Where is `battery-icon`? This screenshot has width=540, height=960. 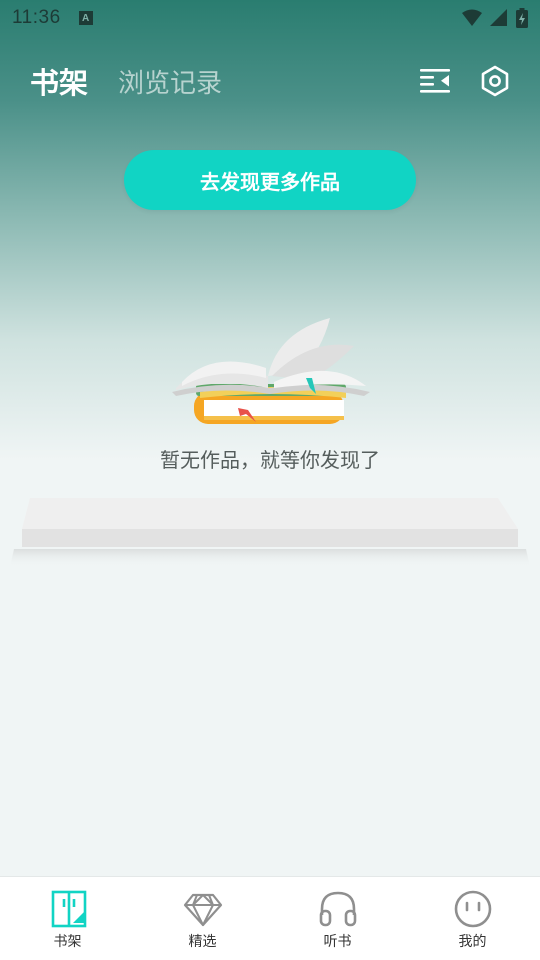 battery-icon is located at coordinates (522, 18).